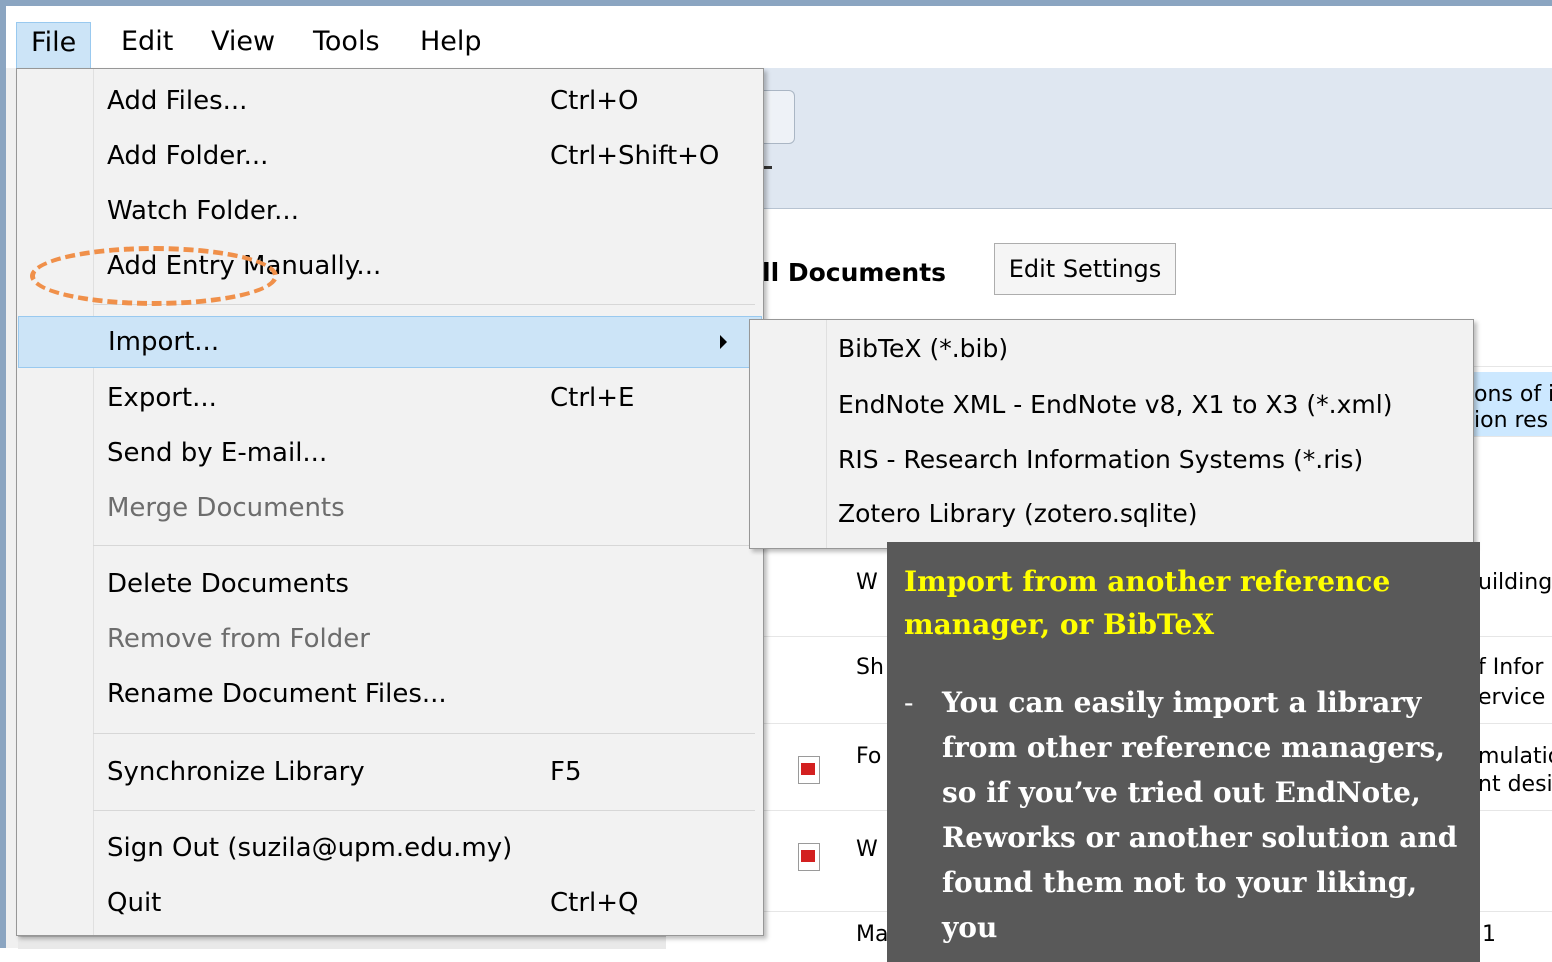  What do you see at coordinates (390, 584) in the screenshot?
I see `menu-item-delete-documents: Delete Documents` at bounding box center [390, 584].